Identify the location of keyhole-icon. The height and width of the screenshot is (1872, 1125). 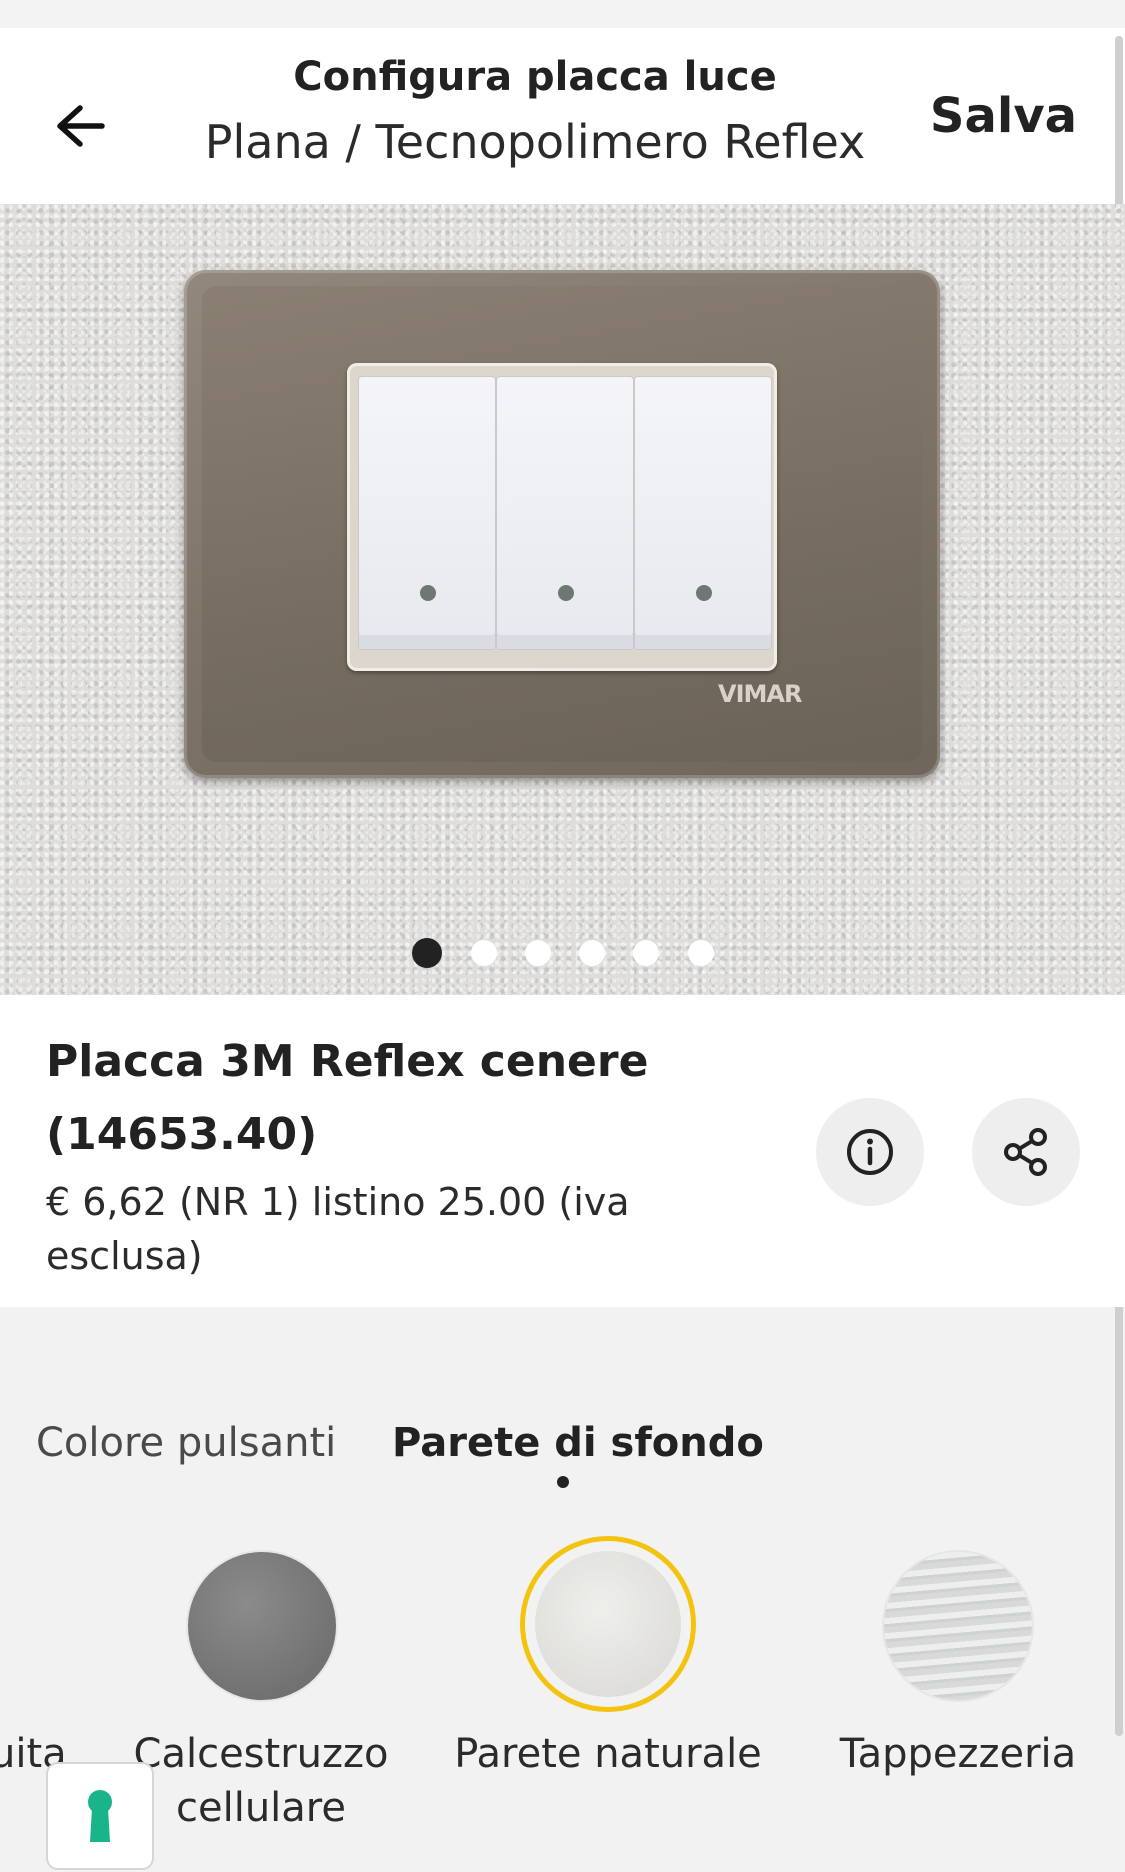
(100, 1816).